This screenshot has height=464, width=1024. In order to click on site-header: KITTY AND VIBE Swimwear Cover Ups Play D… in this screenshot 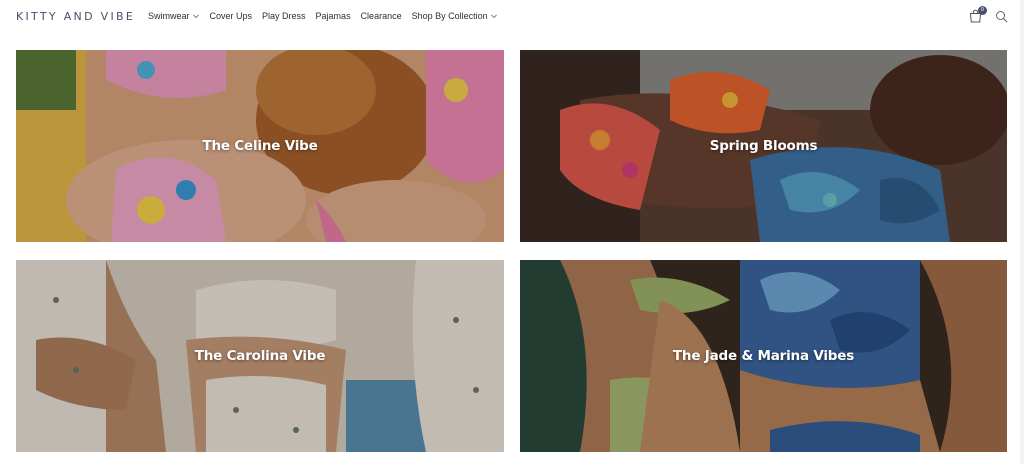, I will do `click(512, 17)`.